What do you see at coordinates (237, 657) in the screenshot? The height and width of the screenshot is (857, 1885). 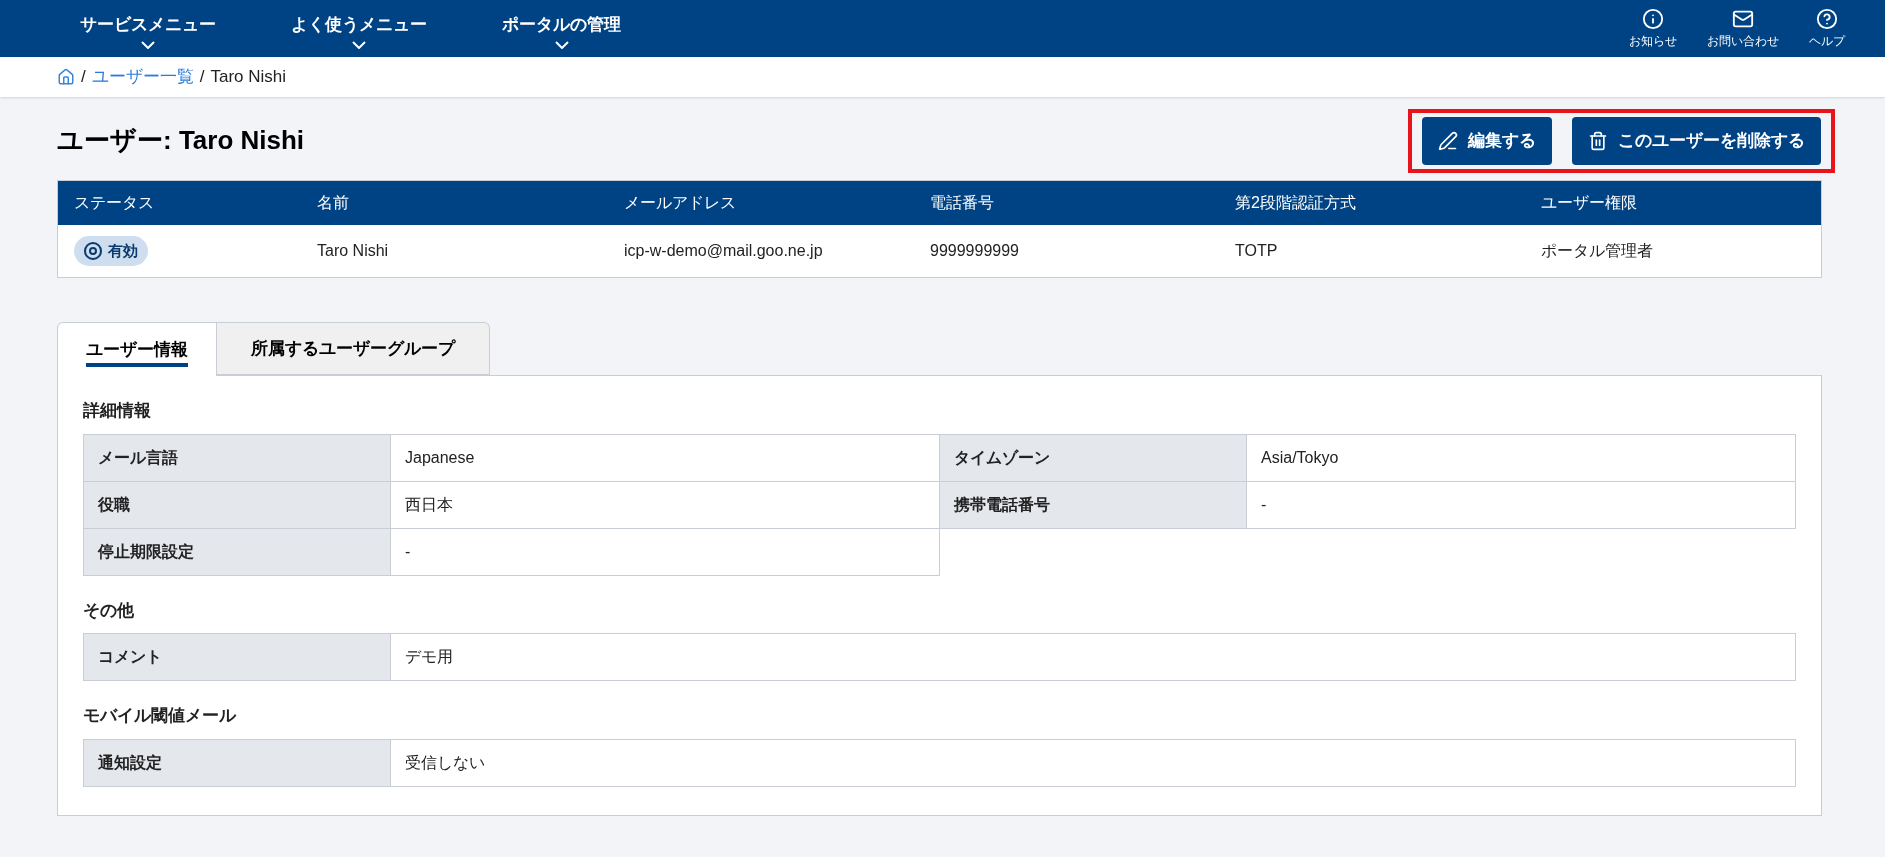 I see `field-label: コメント` at bounding box center [237, 657].